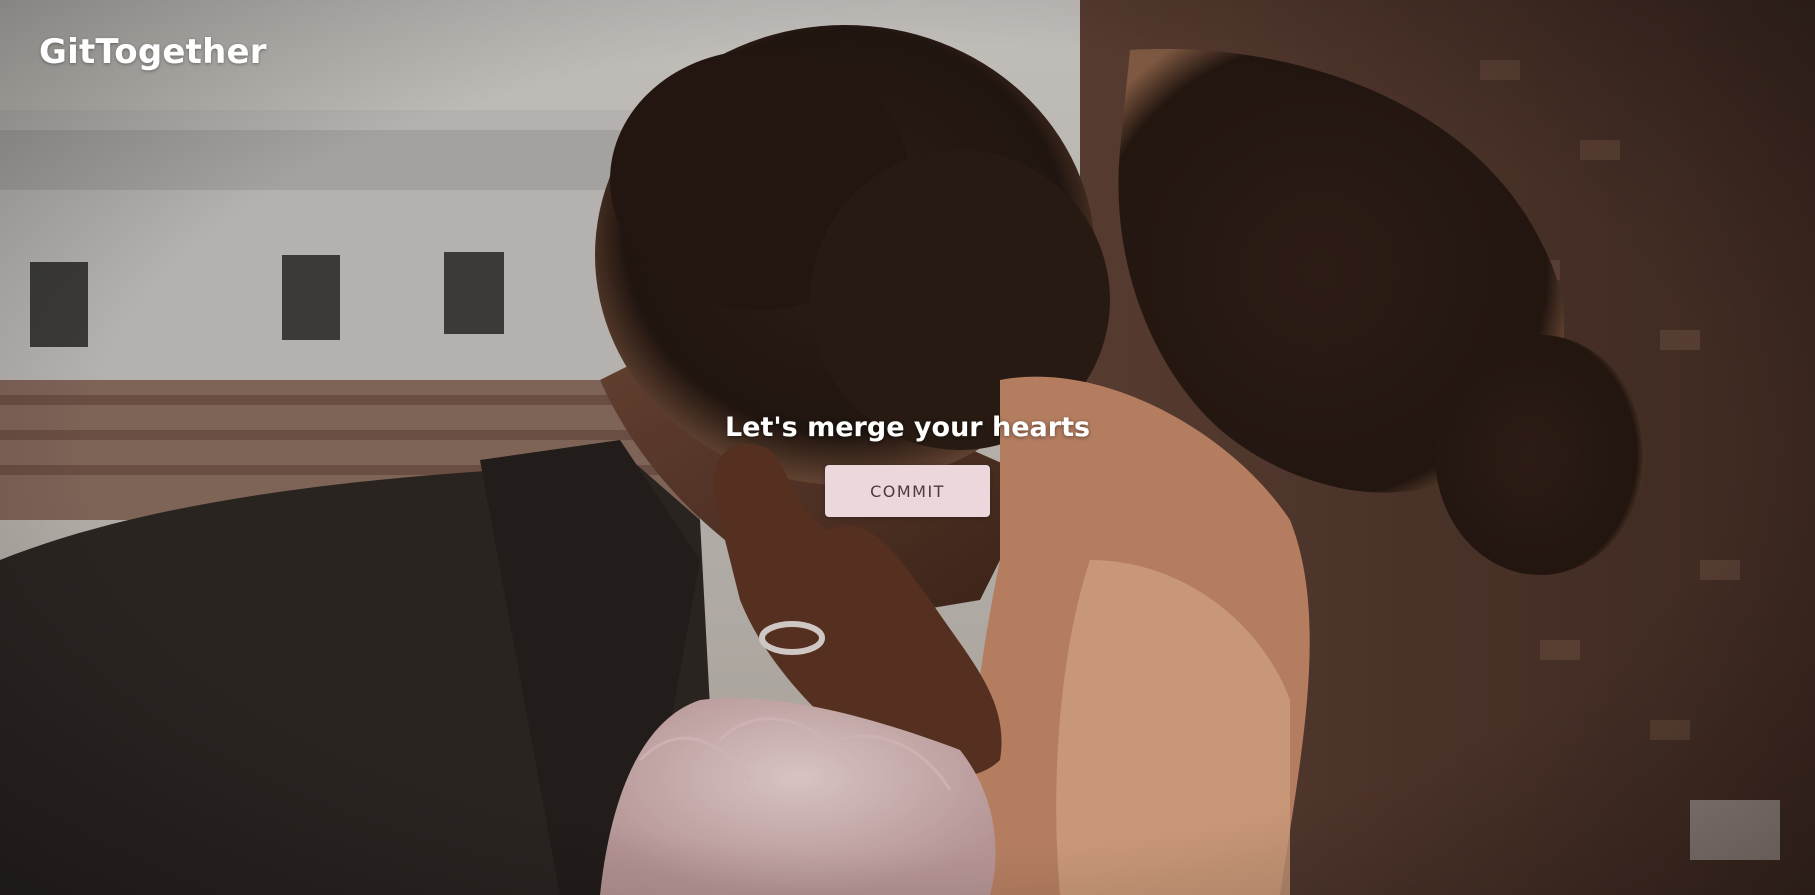 The image size is (1815, 895). I want to click on commit-button: COMMIT, so click(907, 491).